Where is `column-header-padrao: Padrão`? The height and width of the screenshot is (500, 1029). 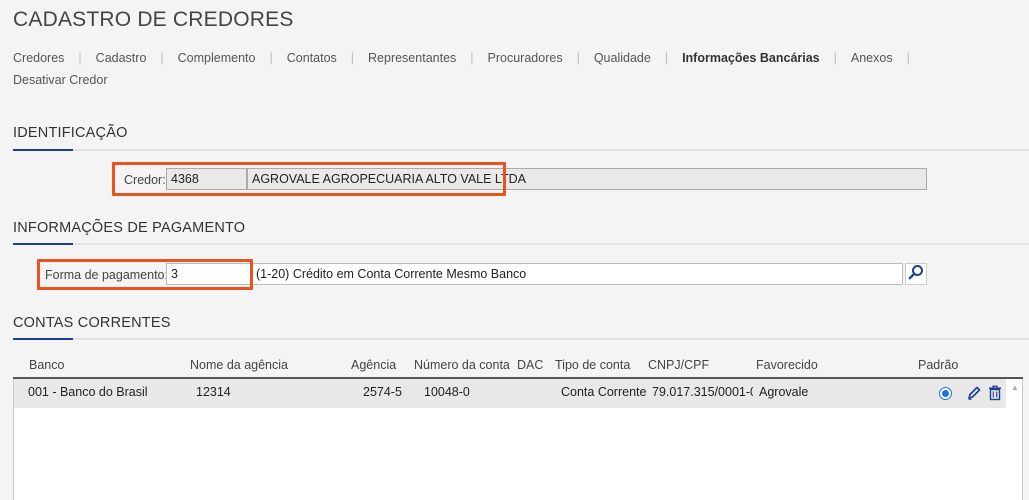 column-header-padrao: Padrão is located at coordinates (938, 365).